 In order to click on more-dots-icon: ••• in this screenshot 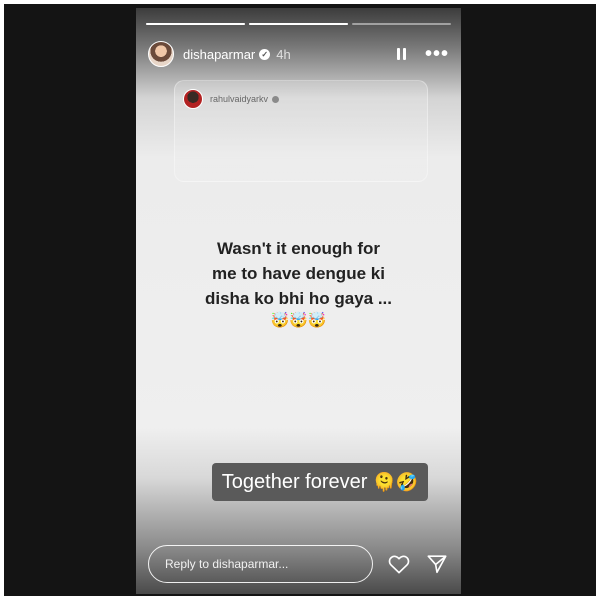, I will do `click(437, 54)`.